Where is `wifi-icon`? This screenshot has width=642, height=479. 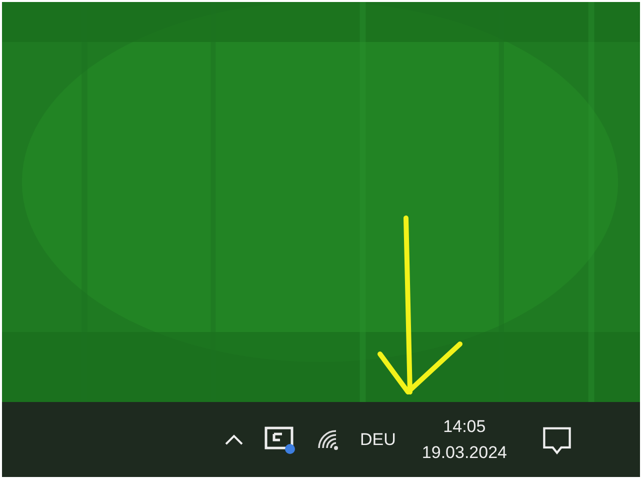
wifi-icon is located at coordinates (328, 440).